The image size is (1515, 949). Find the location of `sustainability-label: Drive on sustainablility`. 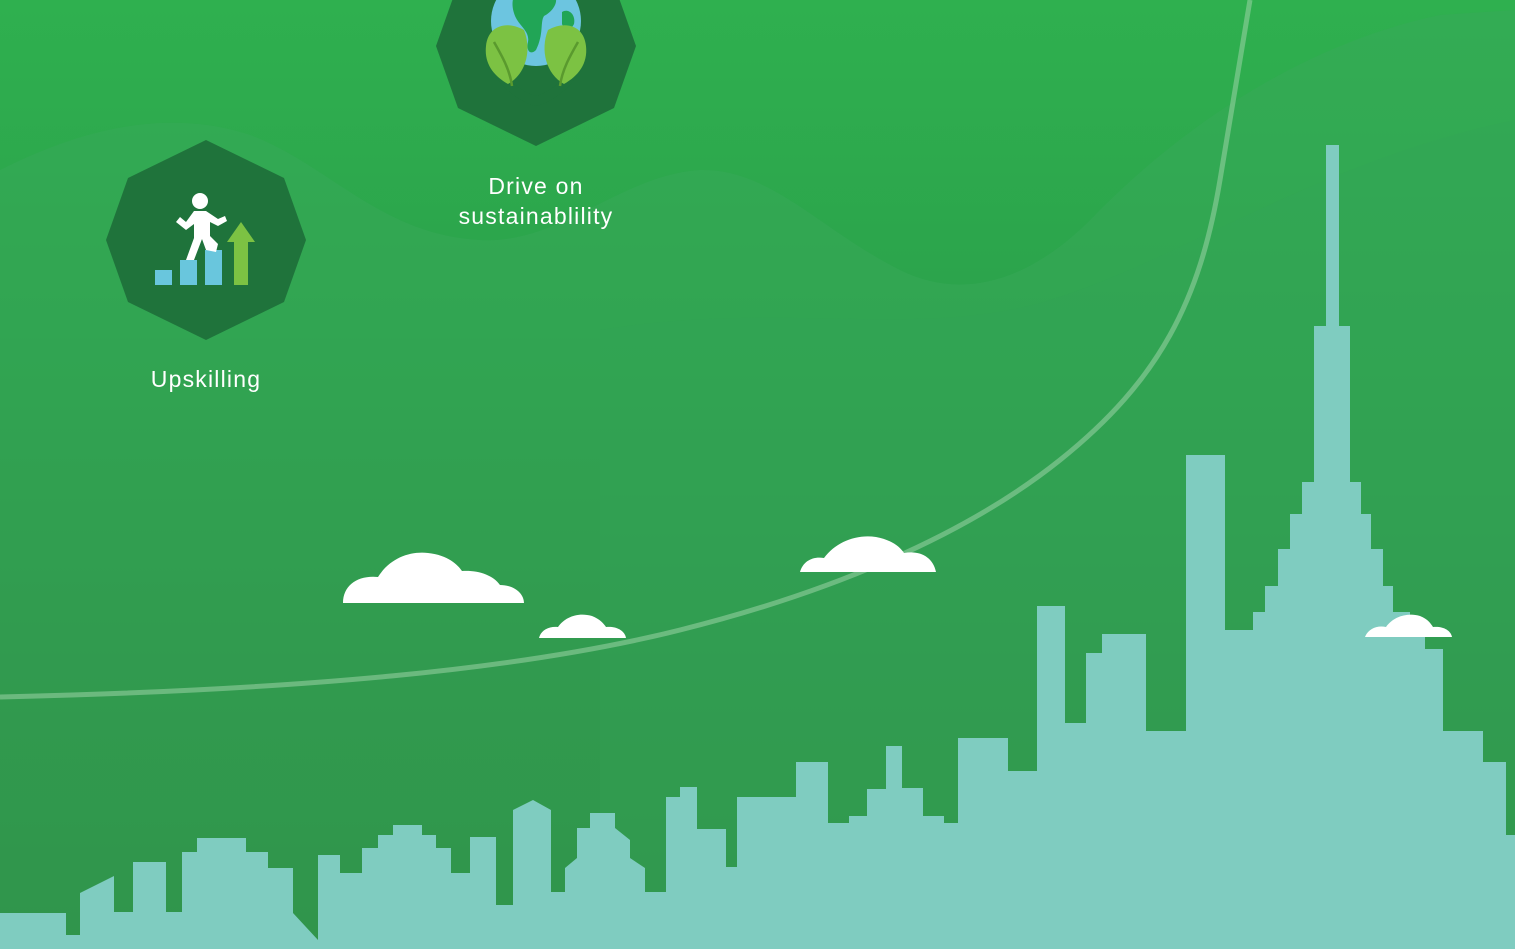

sustainability-label: Drive on sustainablility is located at coordinates (536, 201).